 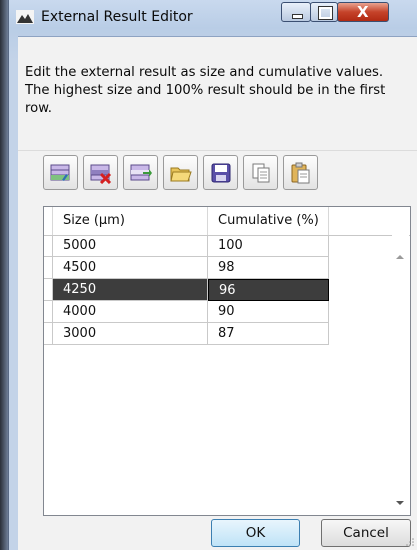 I want to click on size-cell: 4250, so click(x=130, y=290).